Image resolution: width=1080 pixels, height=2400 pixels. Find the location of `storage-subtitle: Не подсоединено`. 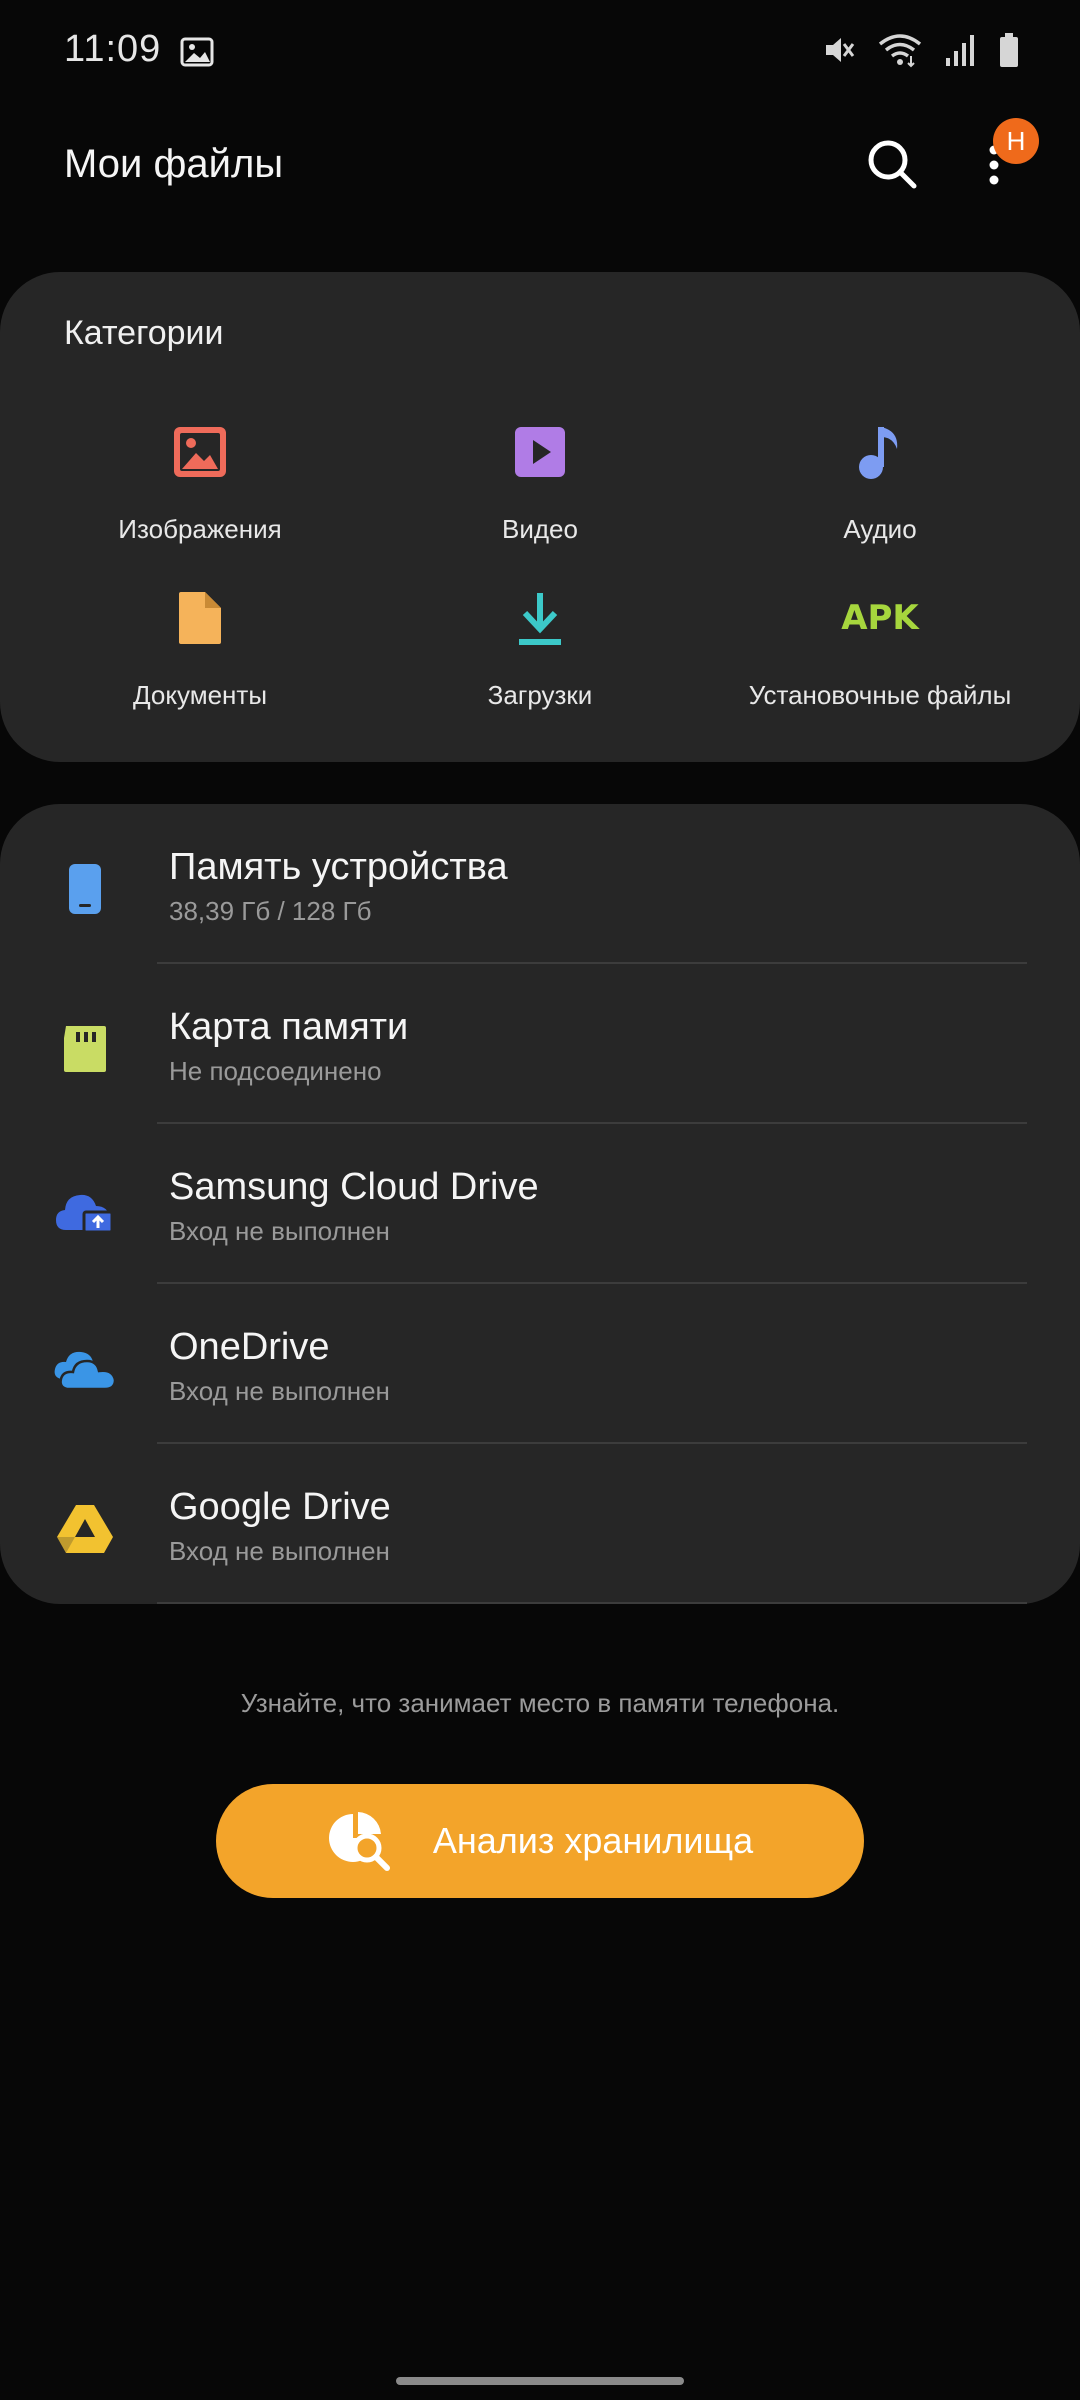

storage-subtitle: Не подсоединено is located at coordinates (275, 1071).